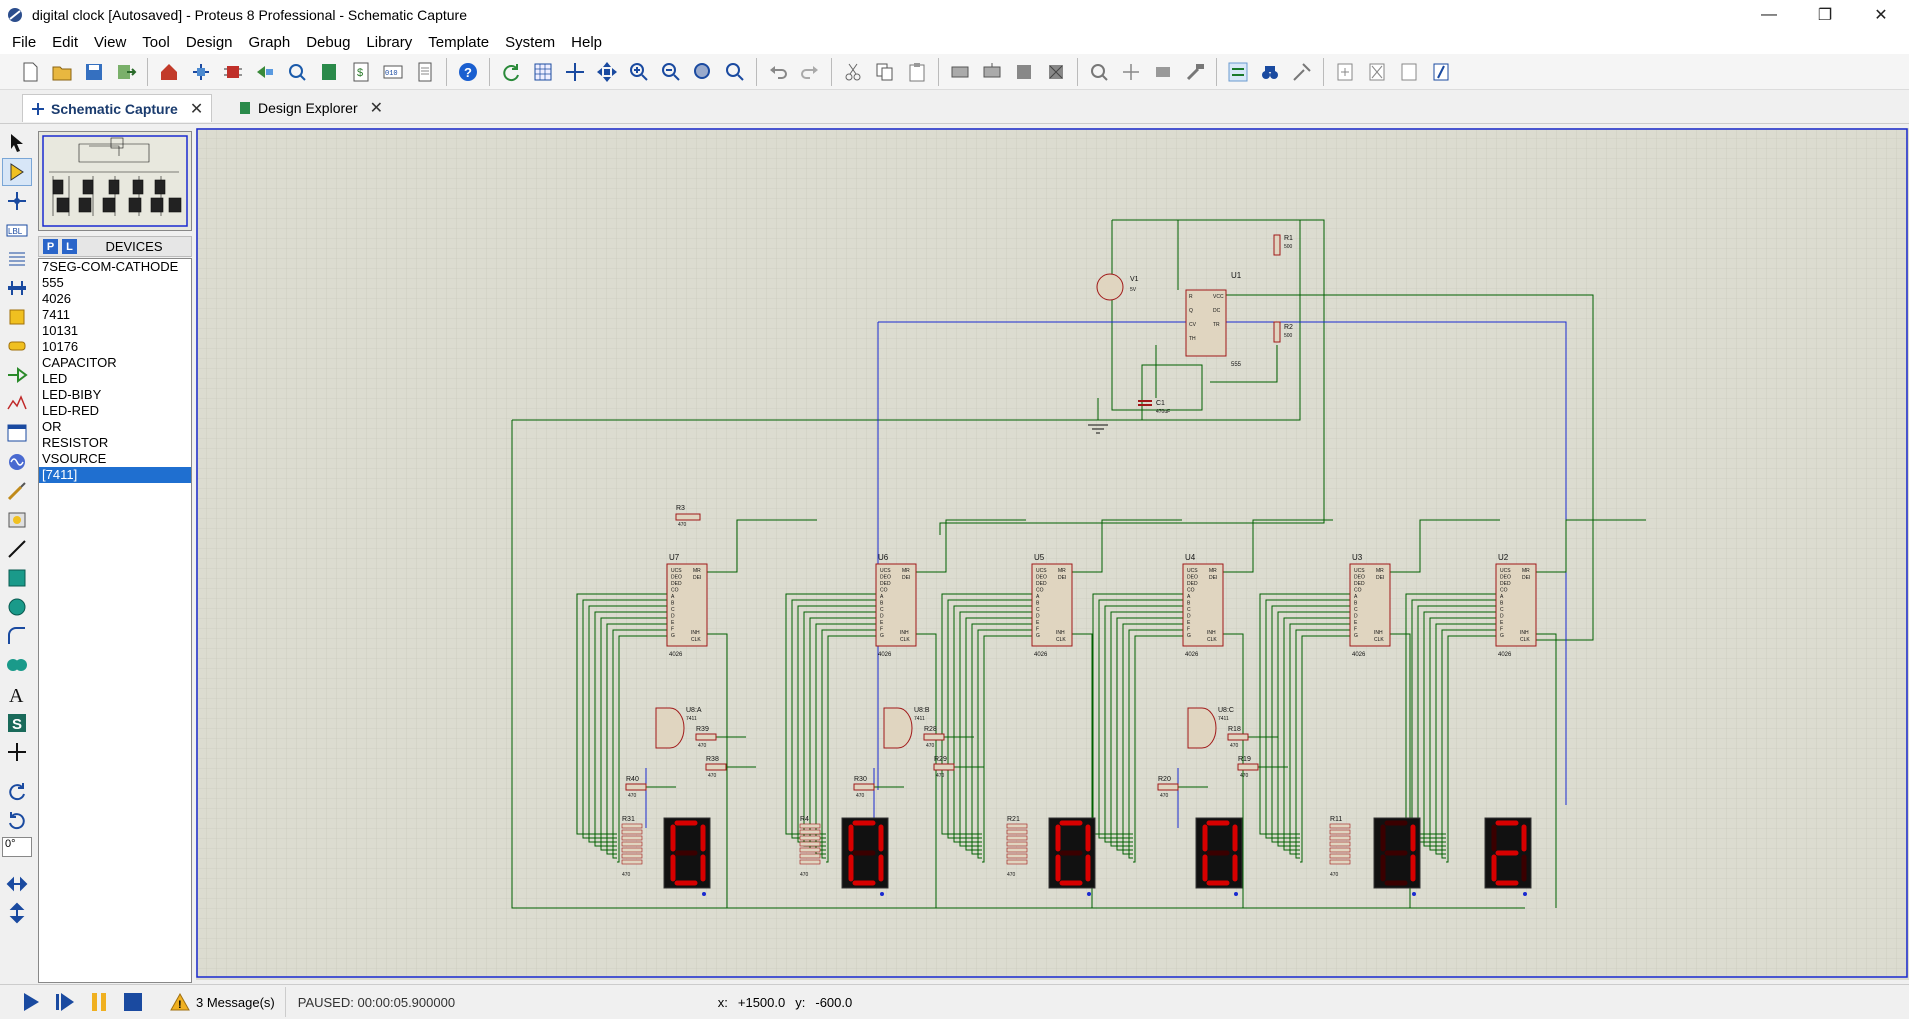 This screenshot has width=1909, height=1019. What do you see at coordinates (17, 230) in the screenshot?
I see `wire-label-icon: LBL` at bounding box center [17, 230].